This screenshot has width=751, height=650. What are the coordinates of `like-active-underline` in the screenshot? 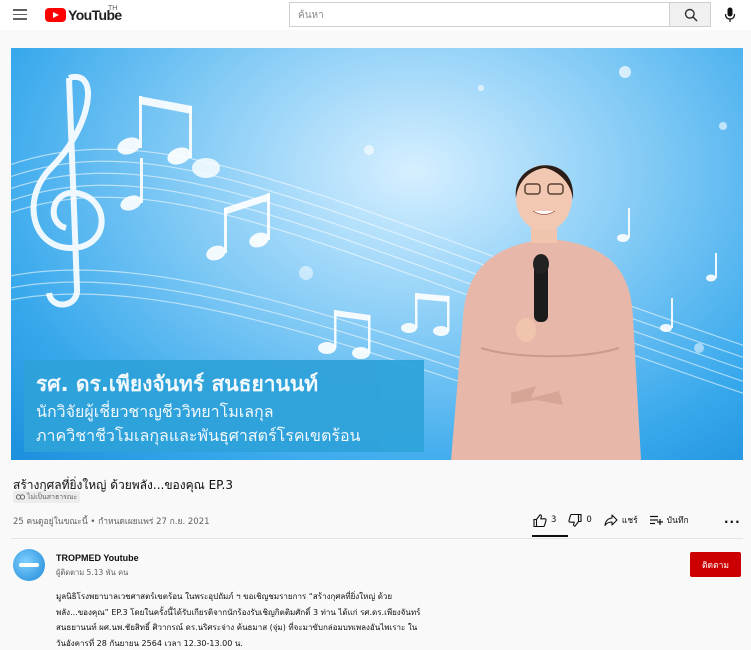 It's located at (550, 536).